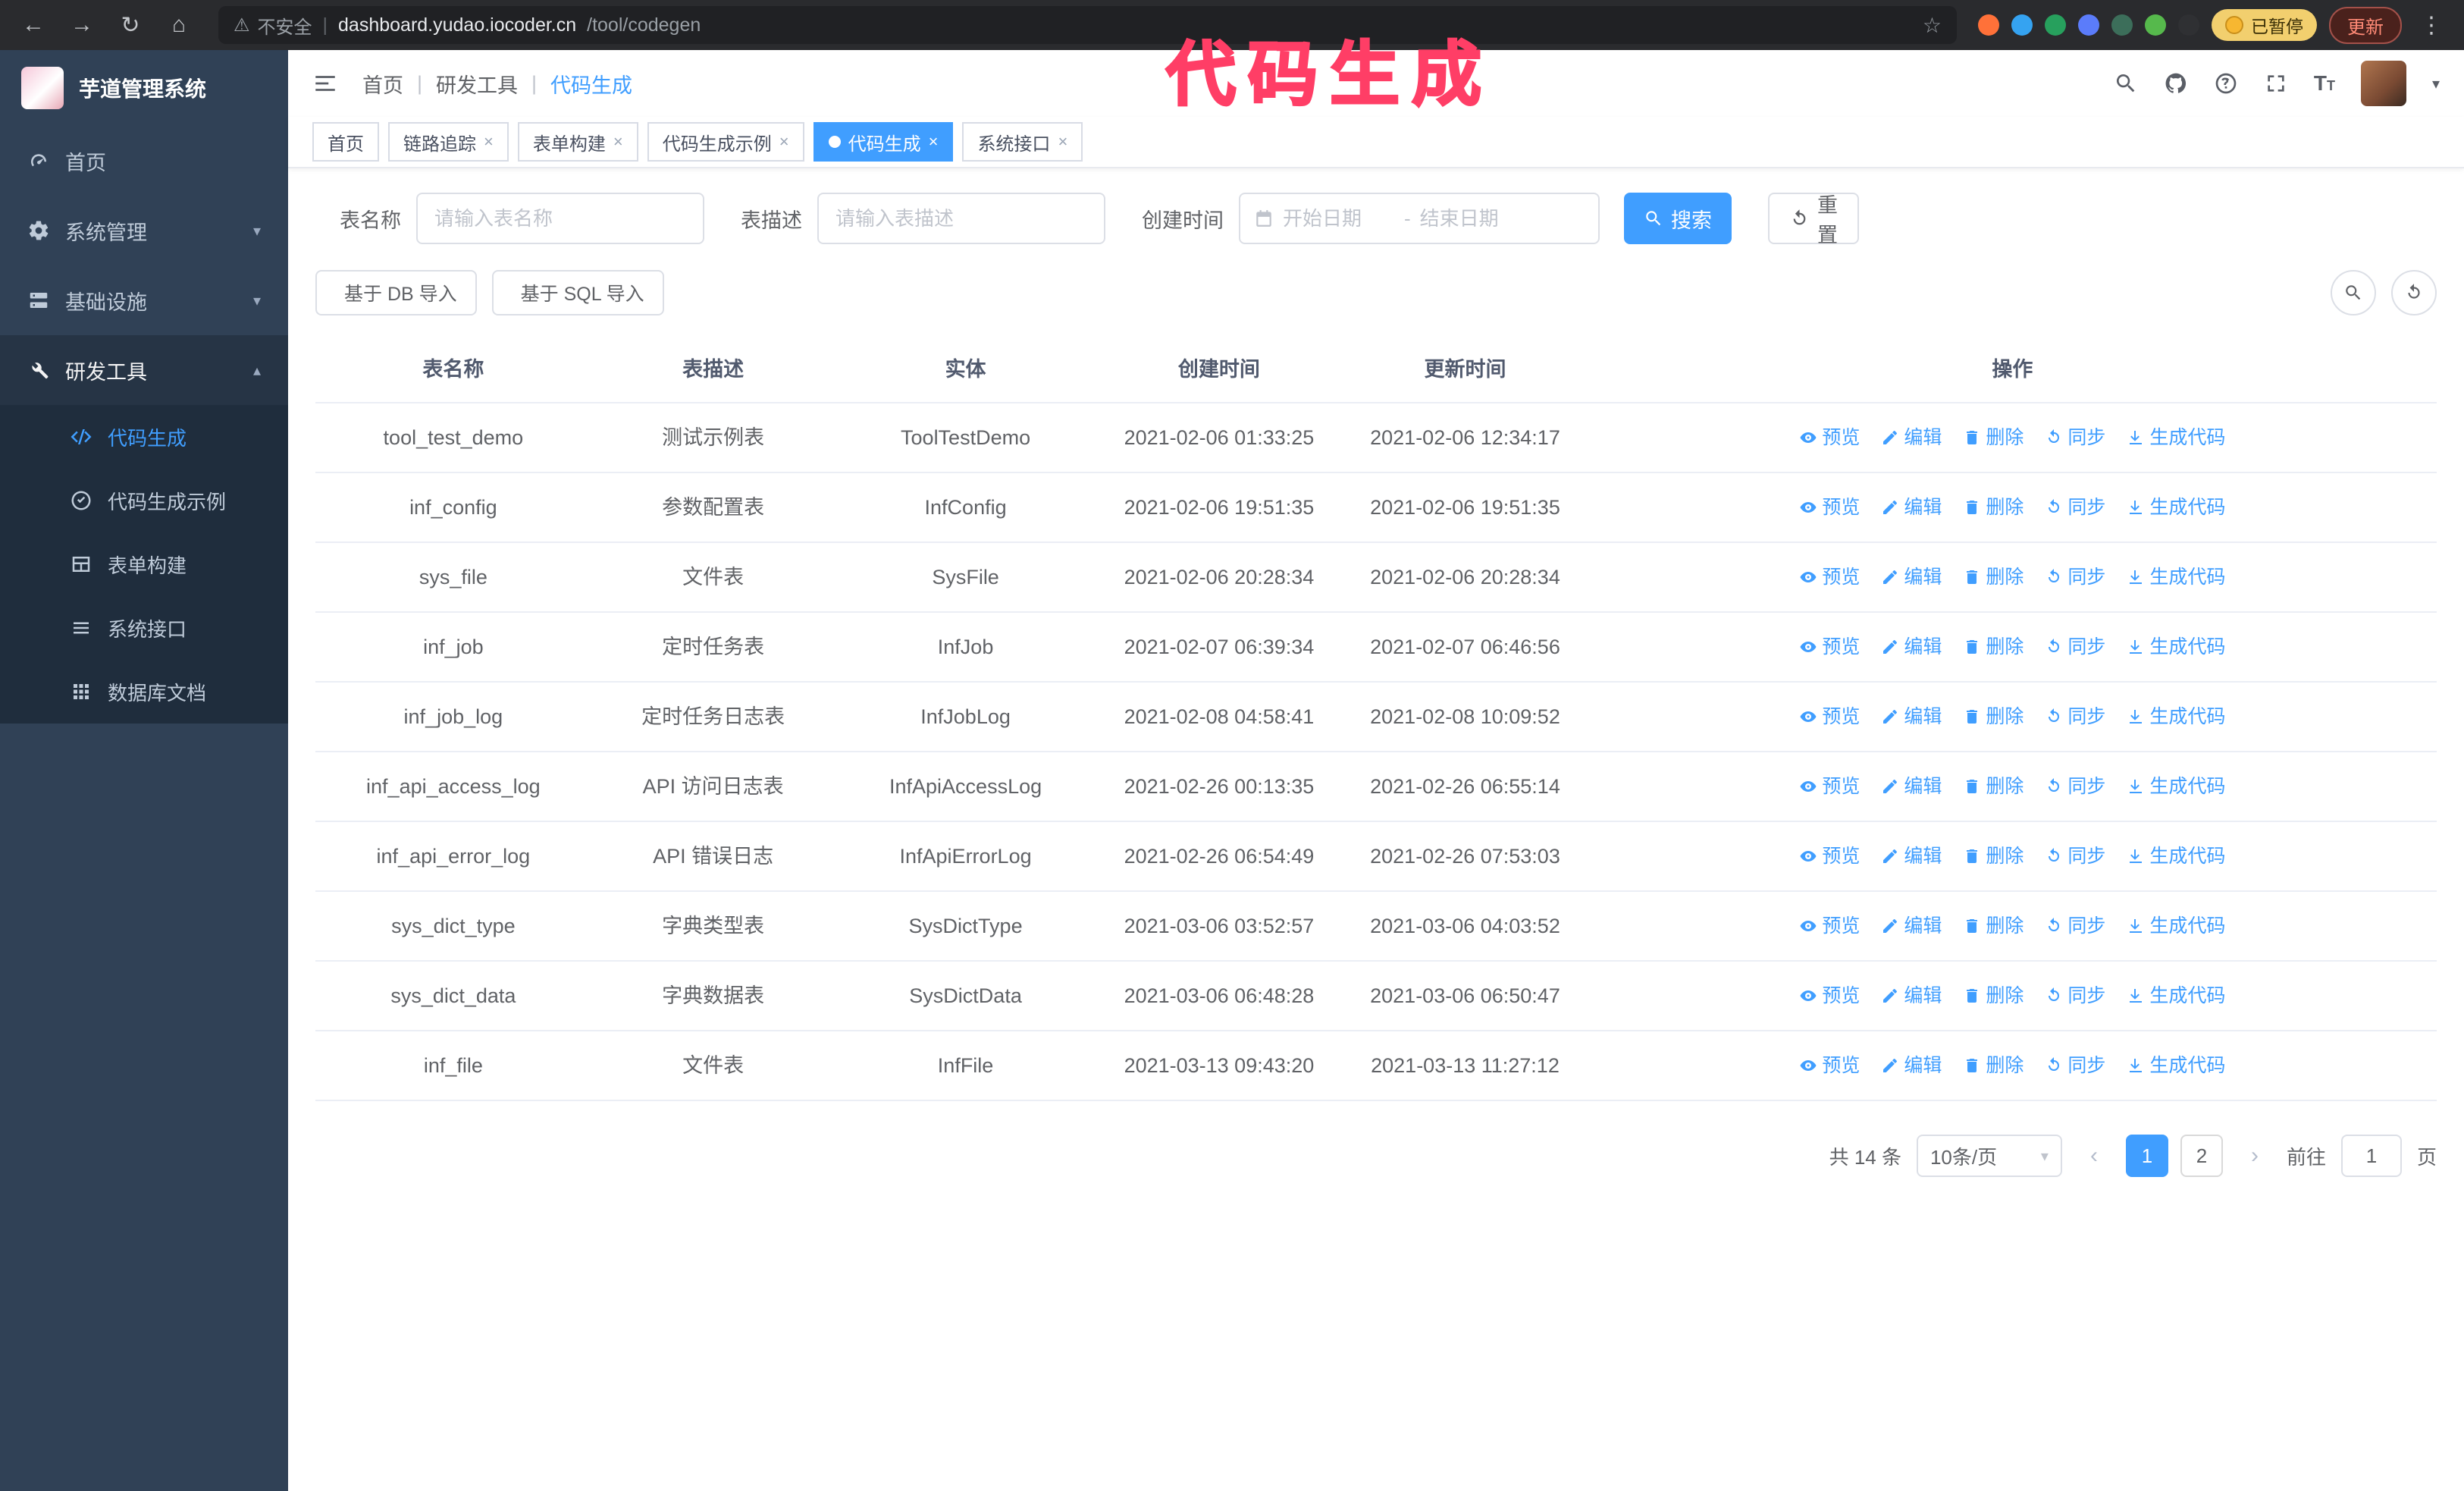  What do you see at coordinates (144, 500) in the screenshot?
I see `submenu-item-codegen-example: 代码生成示例` at bounding box center [144, 500].